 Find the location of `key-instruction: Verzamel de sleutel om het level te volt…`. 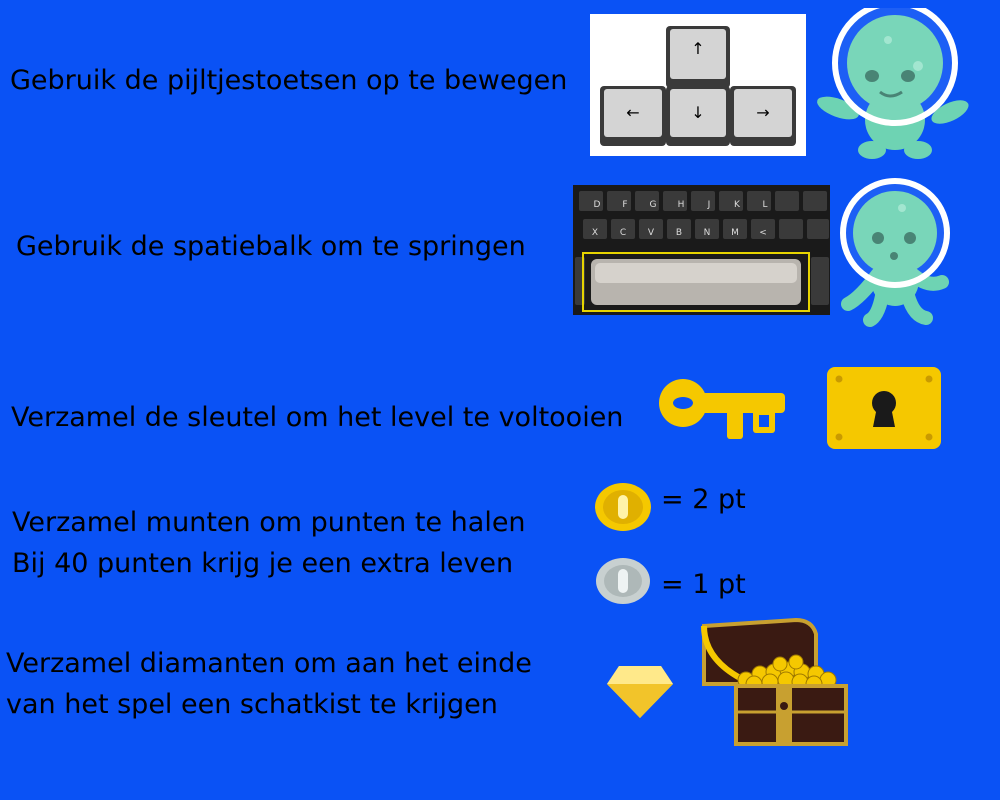

key-instruction: Verzamel de sleutel om het level te volt… is located at coordinates (317, 417).